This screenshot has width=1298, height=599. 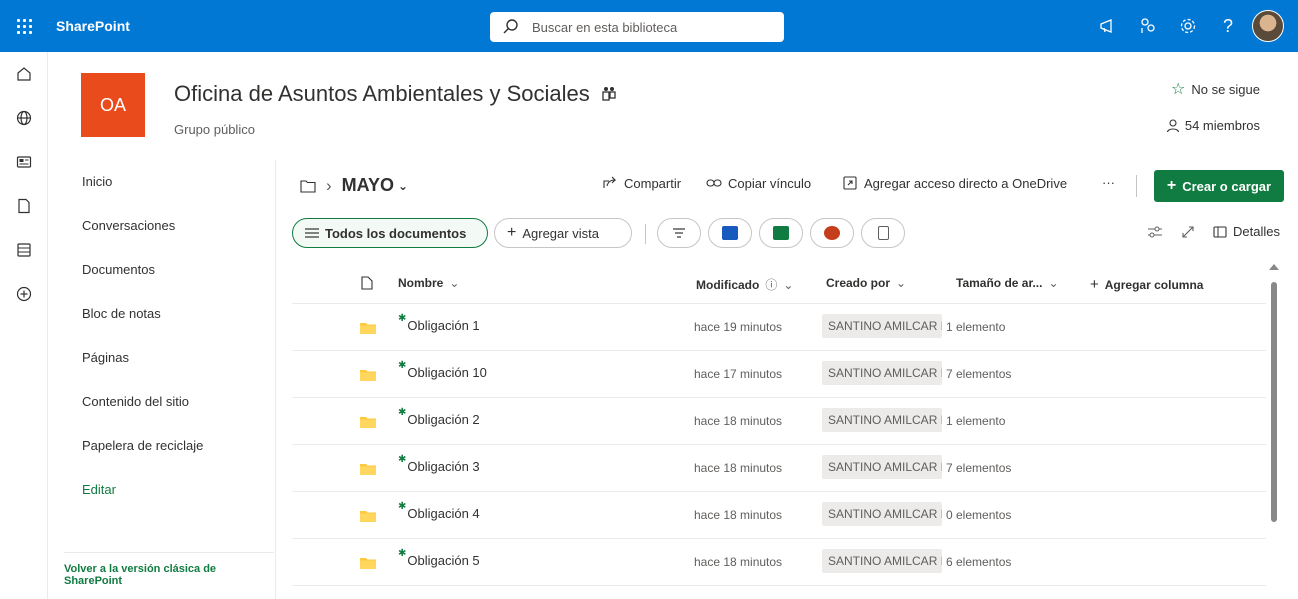 I want to click on nav-item-contenido-del-sitio: Contenido del sitio, so click(x=161, y=402).